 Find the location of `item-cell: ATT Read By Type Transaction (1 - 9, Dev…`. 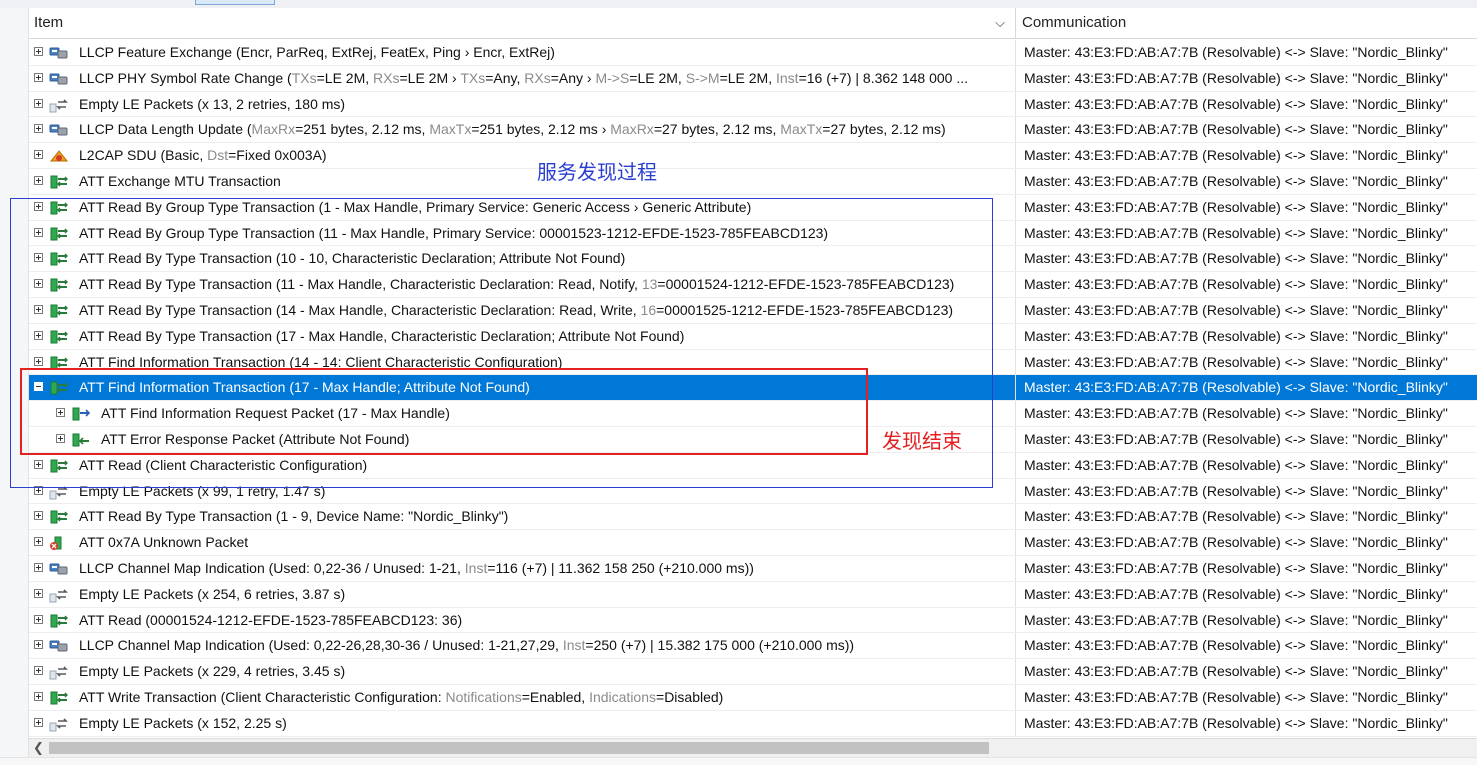

item-cell: ATT Read By Type Transaction (1 - 9, Dev… is located at coordinates (522, 517).